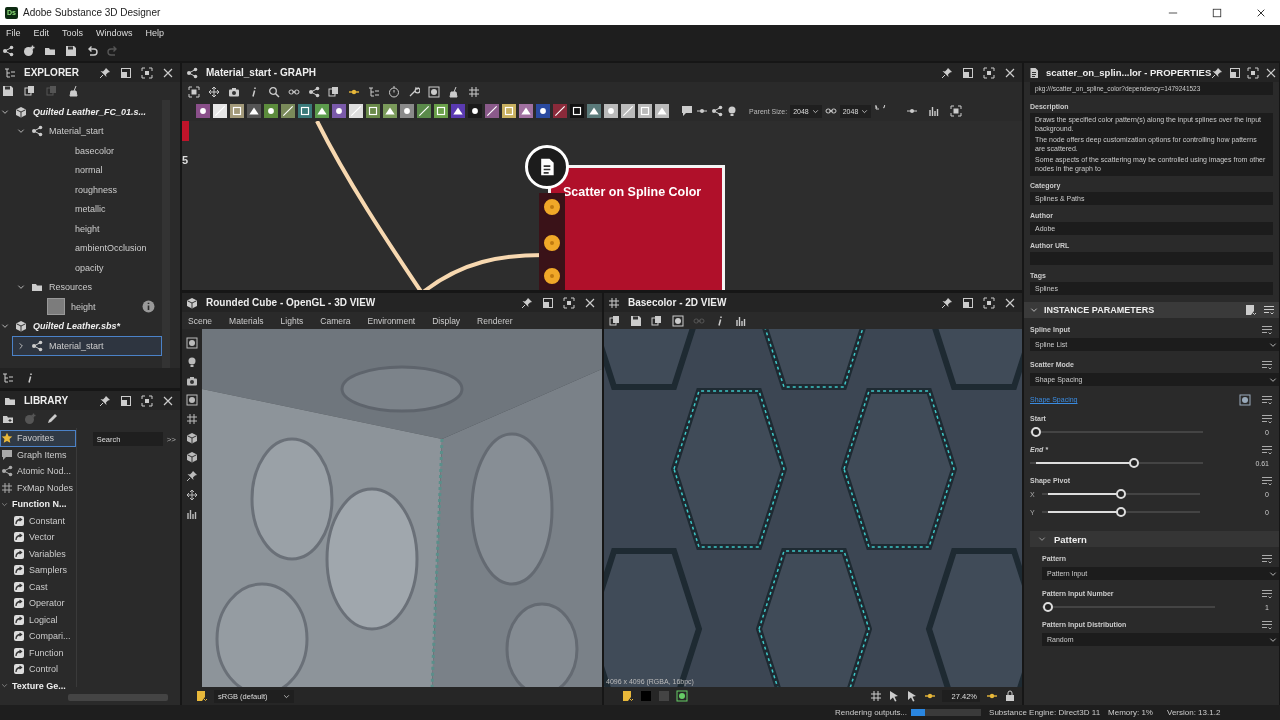  Describe the element at coordinates (90, 209) in the screenshot. I see `item-label: metallic` at that location.